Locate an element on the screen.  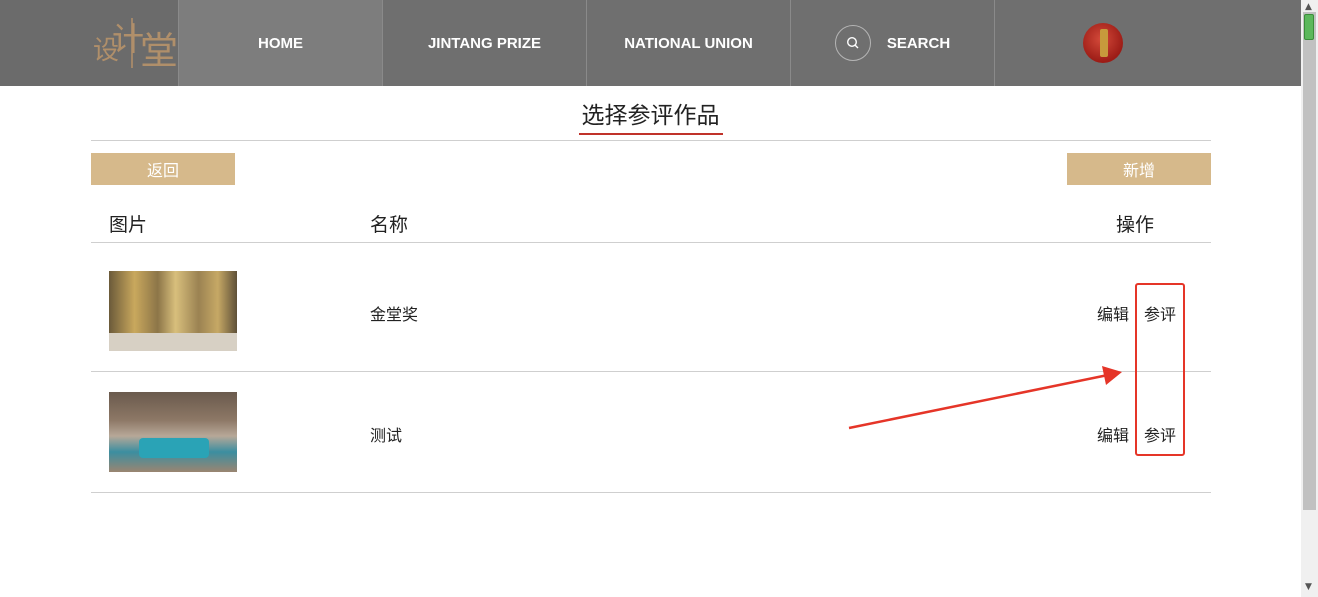
page-title: 选择参评作品 is located at coordinates (650, 116).